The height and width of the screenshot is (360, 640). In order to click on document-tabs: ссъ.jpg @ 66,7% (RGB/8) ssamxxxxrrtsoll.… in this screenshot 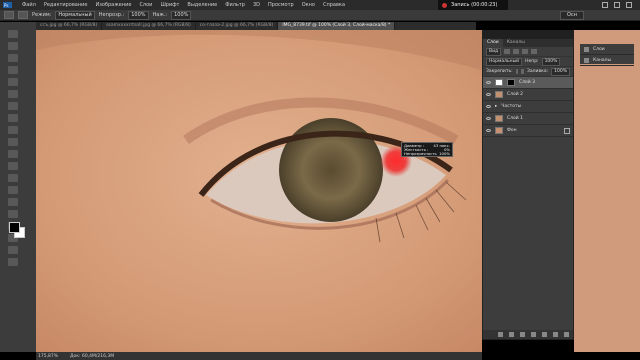, I will do `click(256, 26)`.